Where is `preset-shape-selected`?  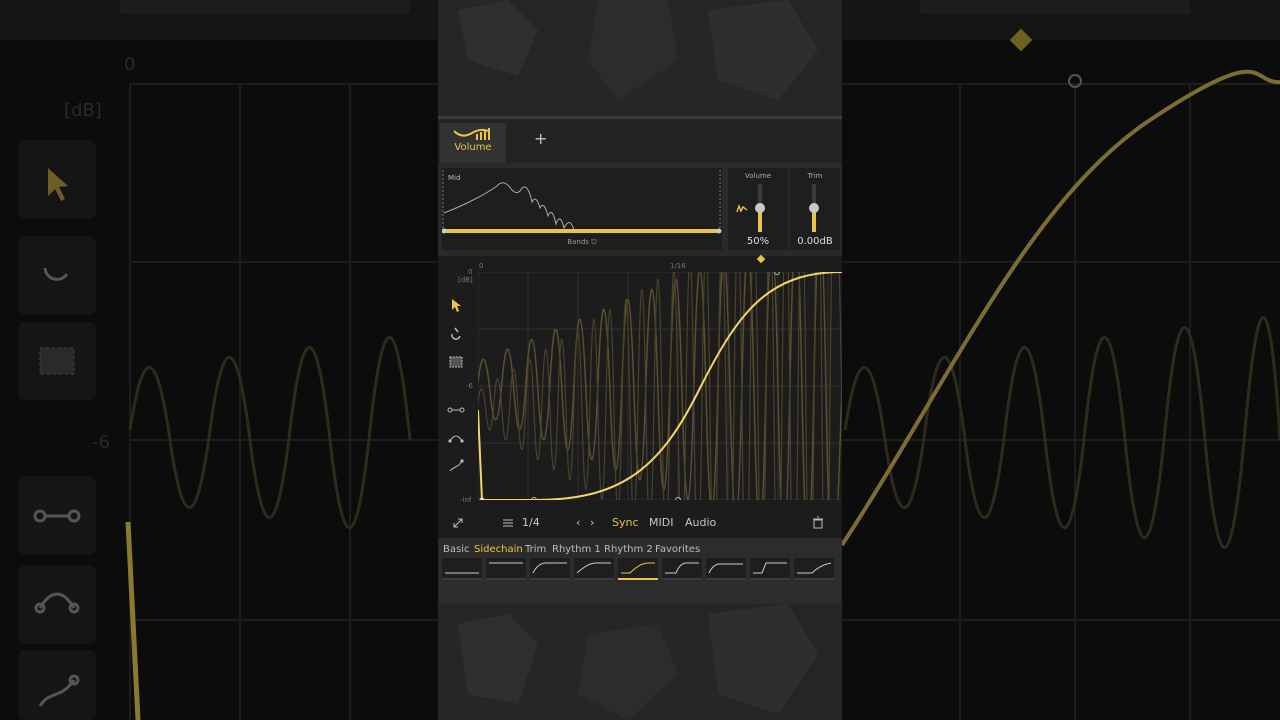 preset-shape-selected is located at coordinates (638, 569).